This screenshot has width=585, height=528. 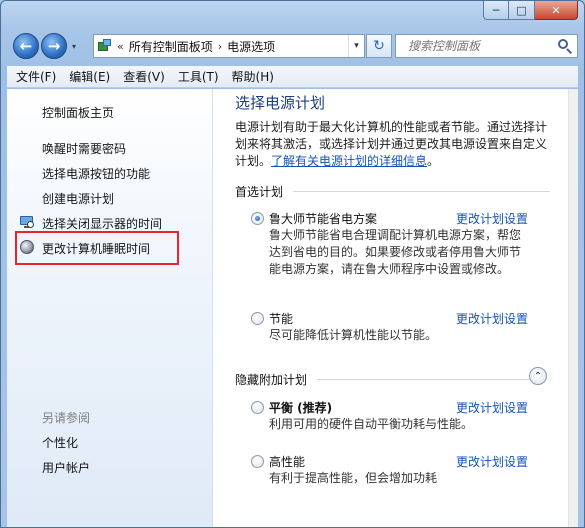 What do you see at coordinates (300, 407) in the screenshot?
I see `plan-name-balanced: 平衡 (推荐)` at bounding box center [300, 407].